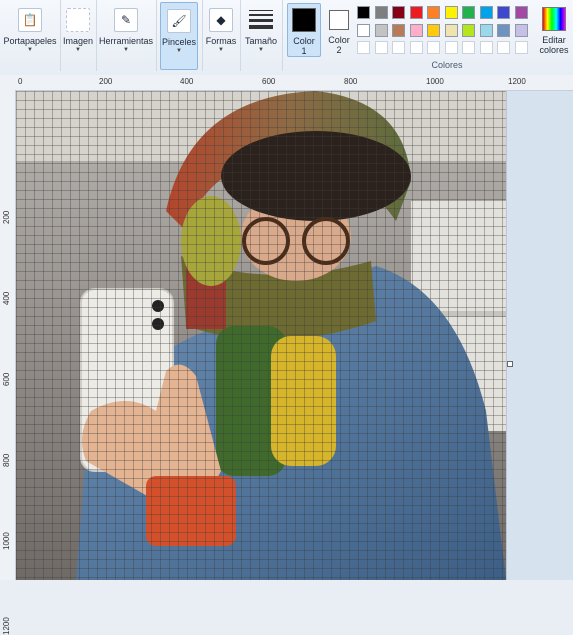 The width and height of the screenshot is (573, 635). I want to click on select-rect-icon, so click(78, 20).